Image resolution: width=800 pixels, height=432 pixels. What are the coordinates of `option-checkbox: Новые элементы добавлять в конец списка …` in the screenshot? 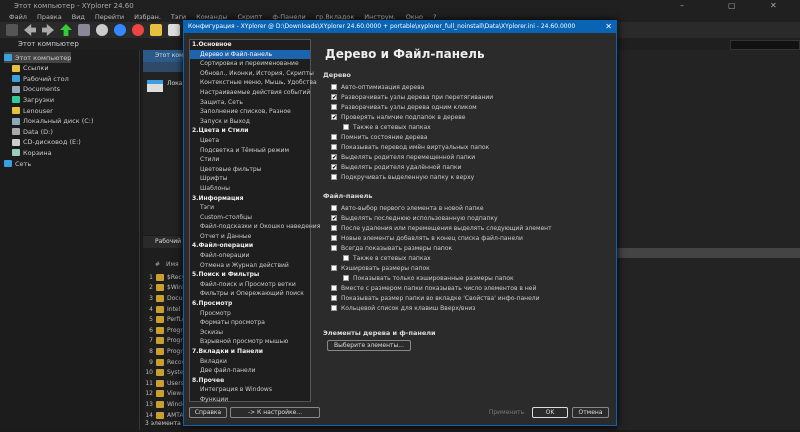 It's located at (466, 238).